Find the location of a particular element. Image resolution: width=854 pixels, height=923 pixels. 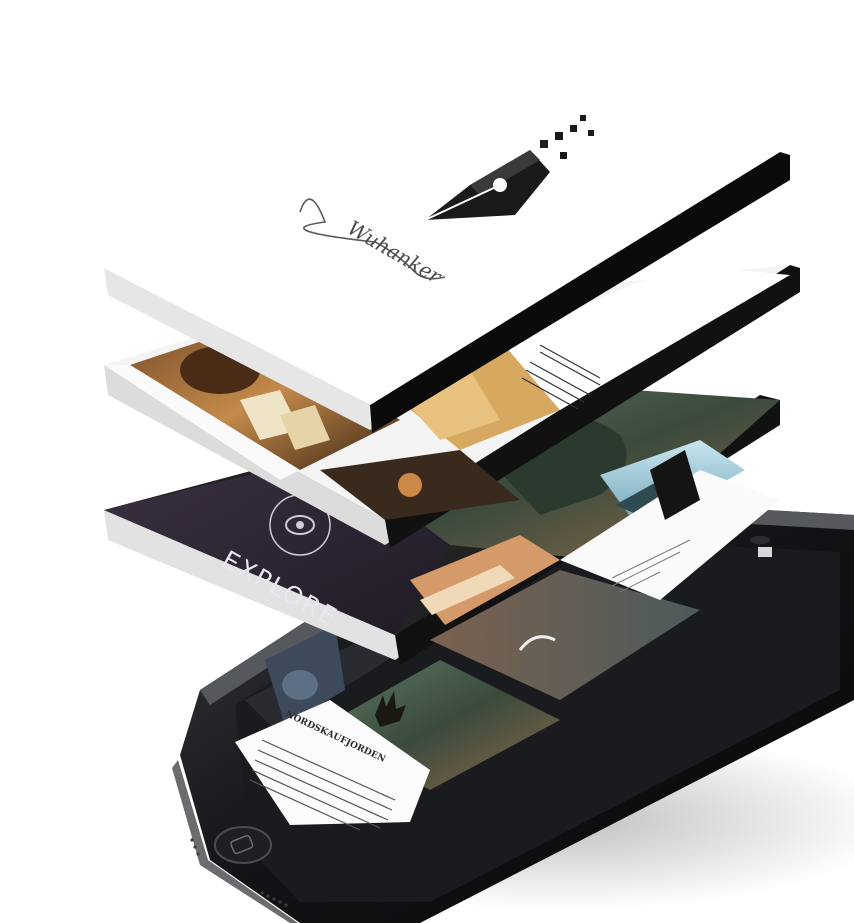

home-button-icon is located at coordinates (243, 845).